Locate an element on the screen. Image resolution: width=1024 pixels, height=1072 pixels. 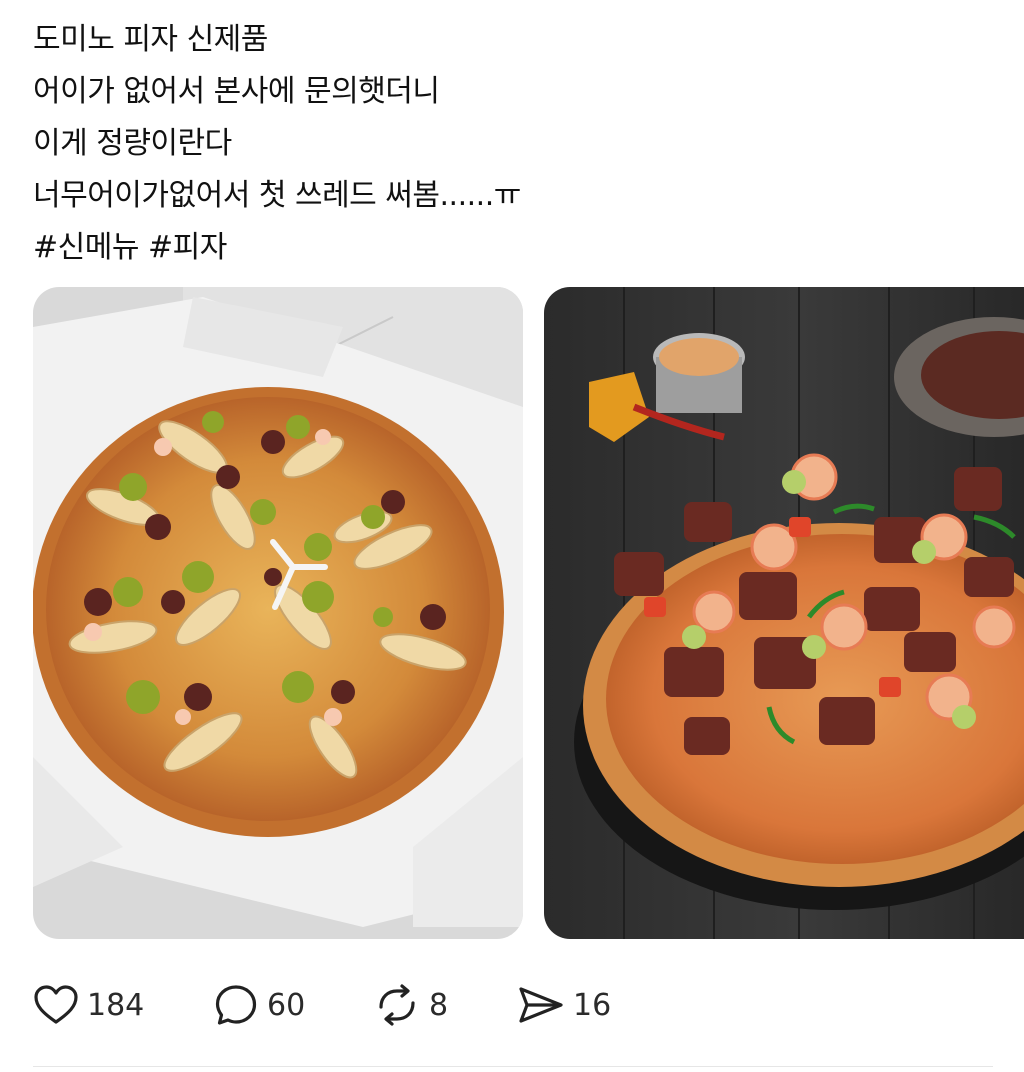
repost-button: 8 is located at coordinates (410, 1005).